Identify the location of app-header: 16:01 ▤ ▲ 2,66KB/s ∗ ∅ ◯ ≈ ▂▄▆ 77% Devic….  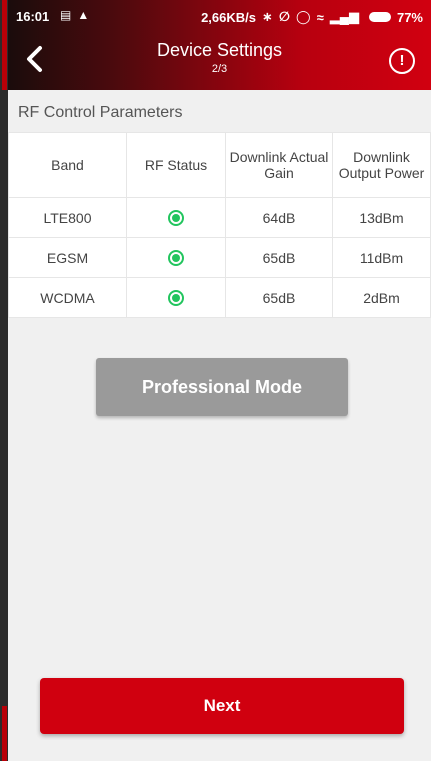
(219, 45).